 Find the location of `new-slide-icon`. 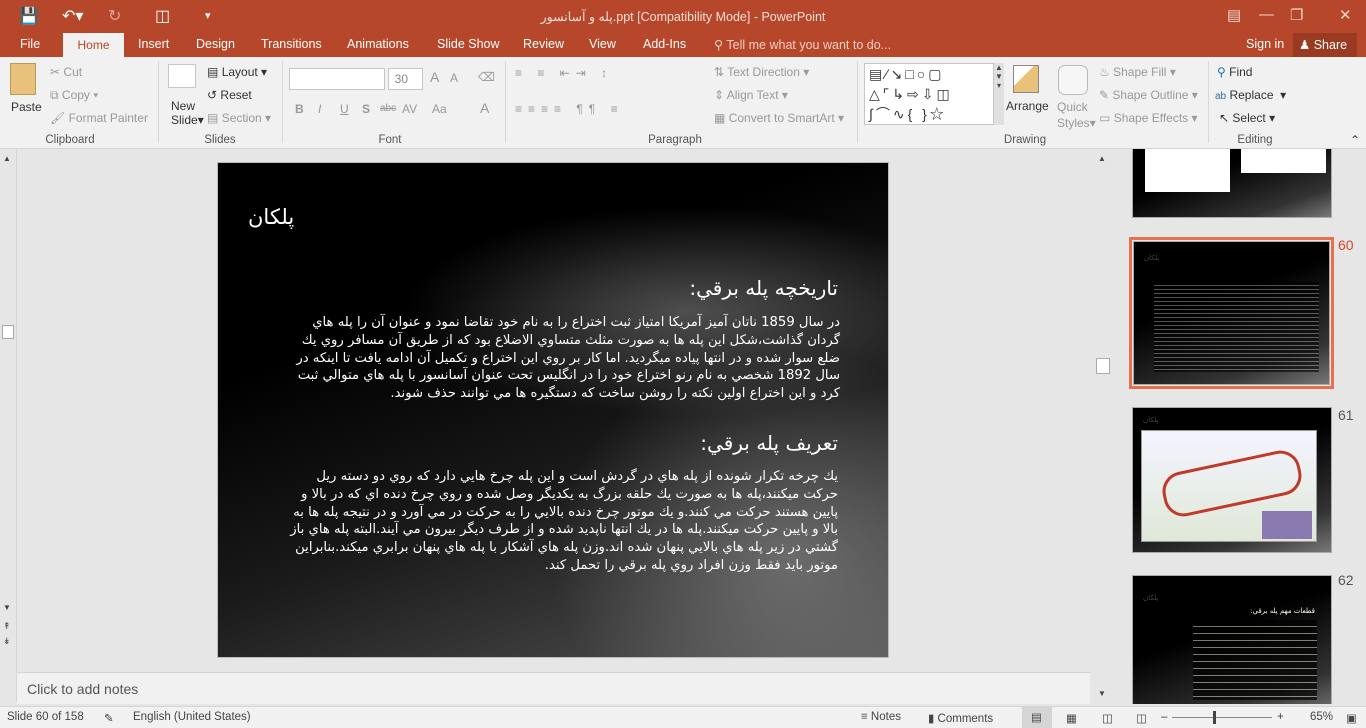

new-slide-icon is located at coordinates (182, 76).